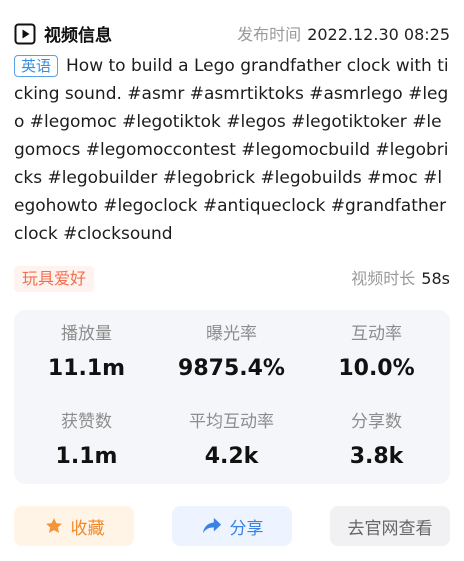 The width and height of the screenshot is (464, 561). Describe the element at coordinates (86, 442) in the screenshot. I see `stat-likes: 获赞数 1.1m` at that location.